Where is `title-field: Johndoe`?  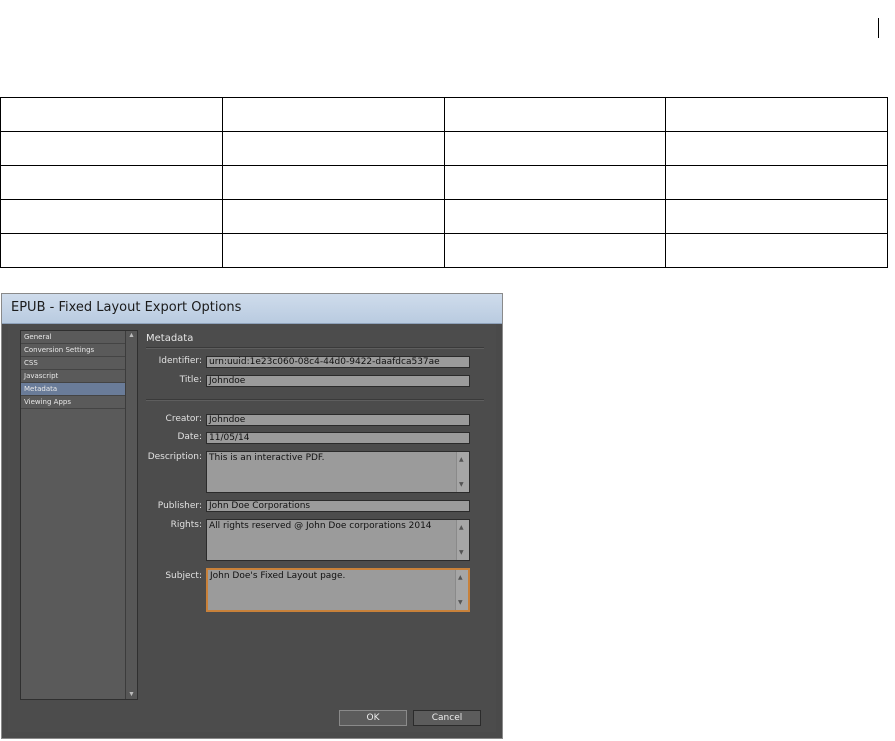 title-field: Johndoe is located at coordinates (338, 381).